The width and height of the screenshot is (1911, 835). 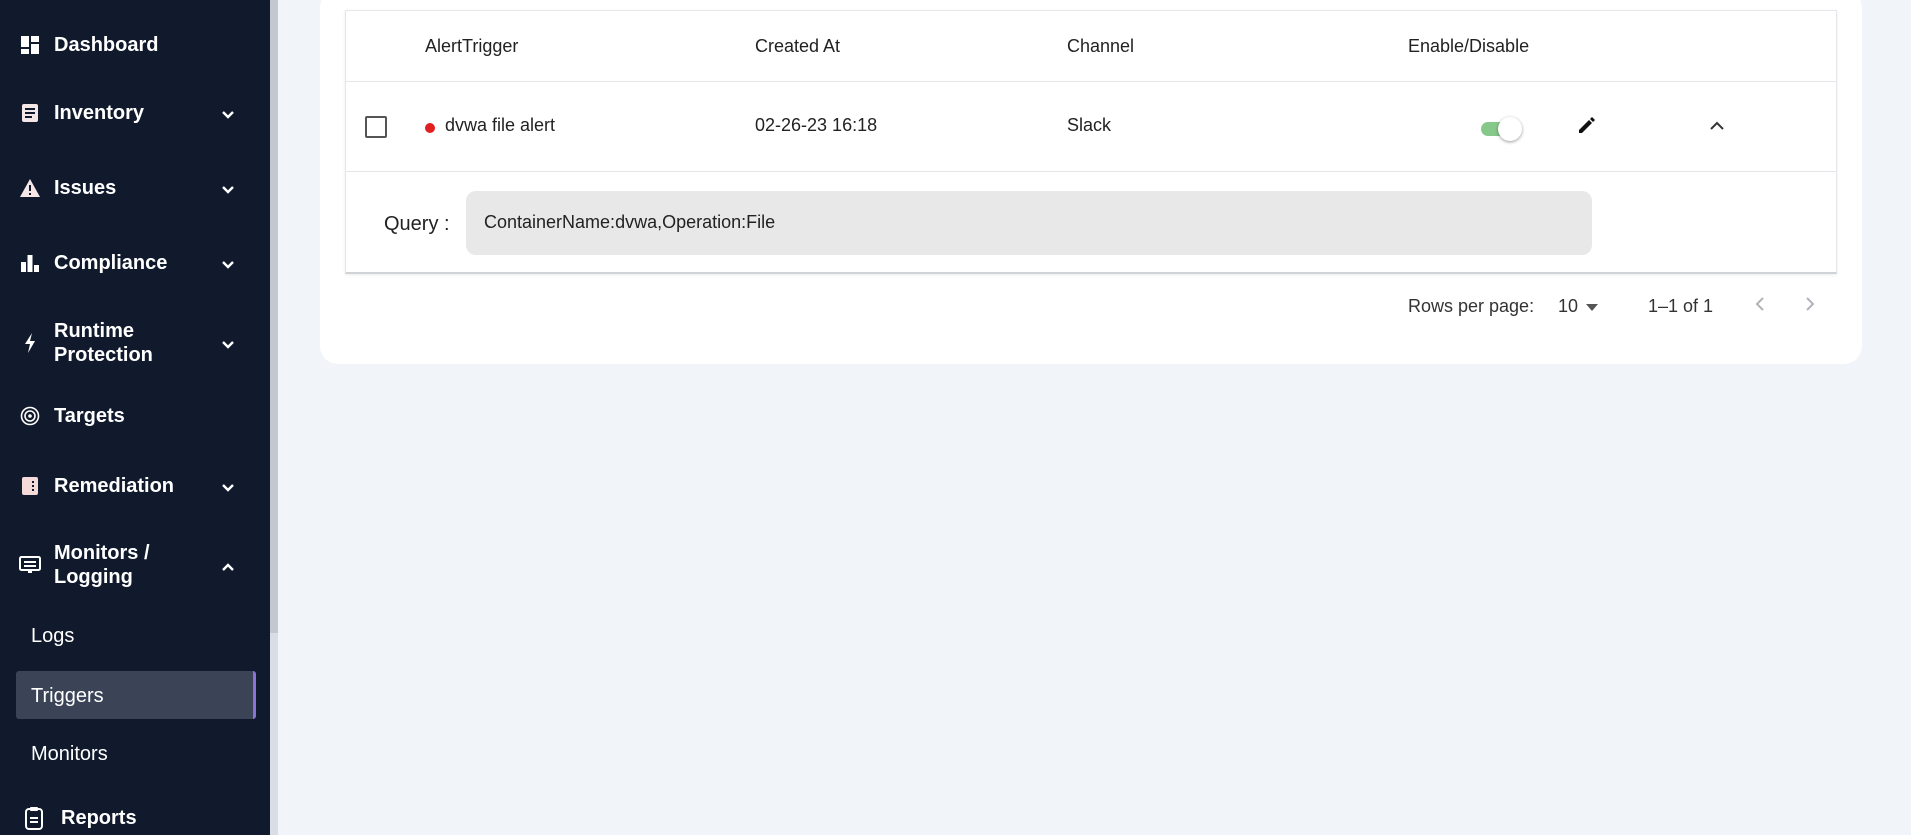 I want to click on collapse-row-button, so click(x=1717, y=127).